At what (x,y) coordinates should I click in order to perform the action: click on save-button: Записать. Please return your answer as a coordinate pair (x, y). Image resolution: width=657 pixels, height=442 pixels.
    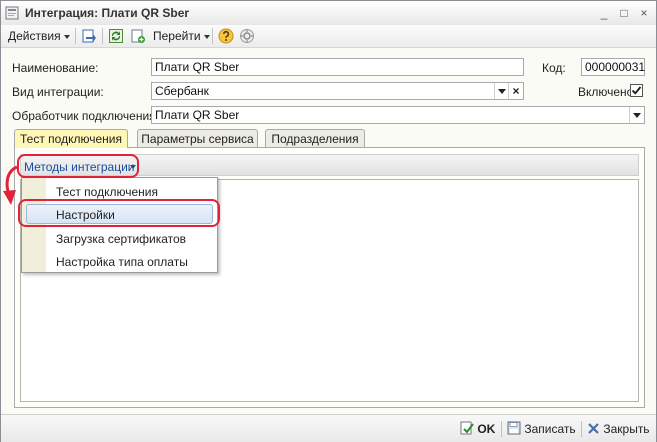
    Looking at the image, I should click on (541, 429).